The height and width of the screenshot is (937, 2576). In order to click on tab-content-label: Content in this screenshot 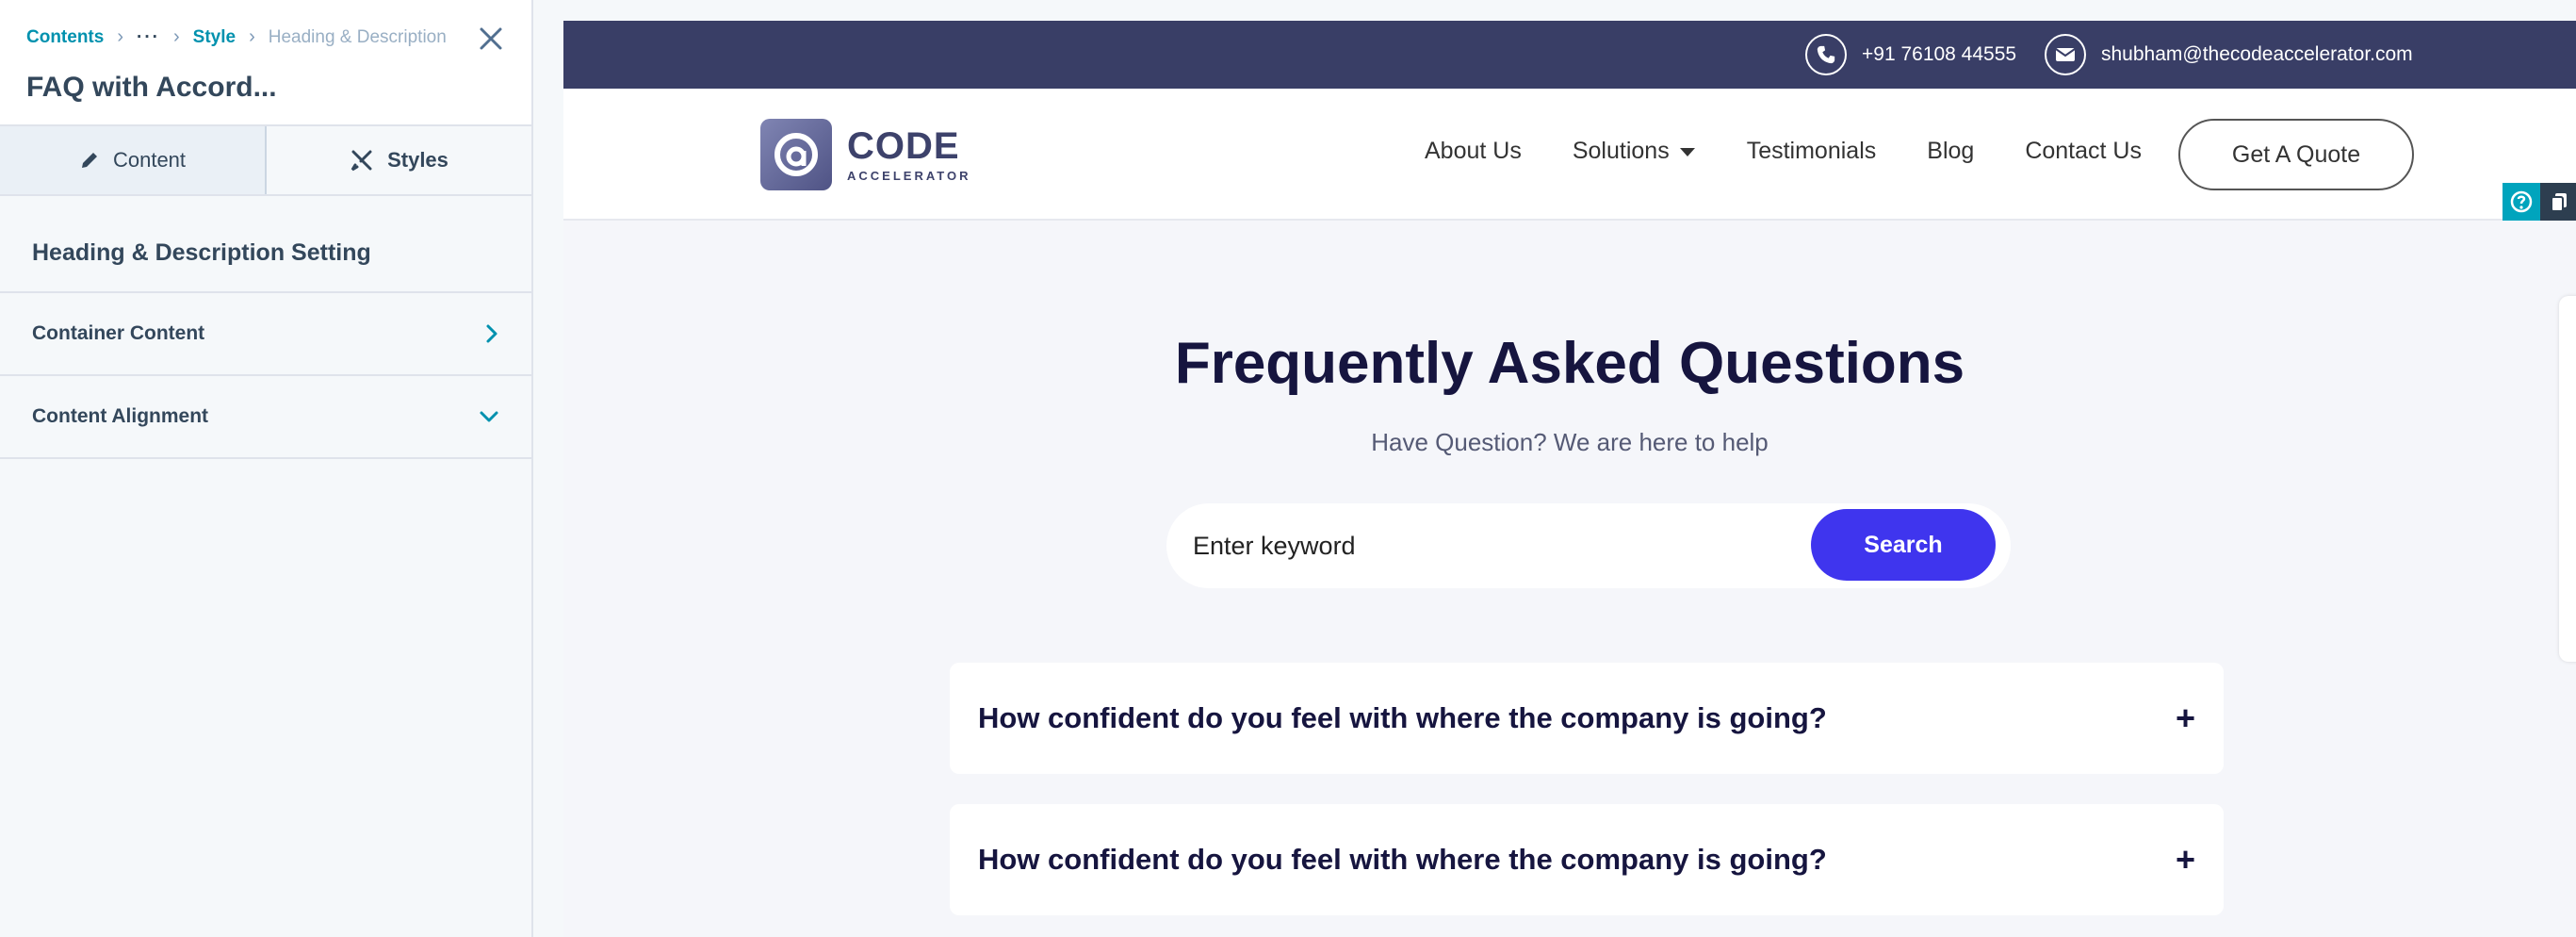, I will do `click(149, 160)`.